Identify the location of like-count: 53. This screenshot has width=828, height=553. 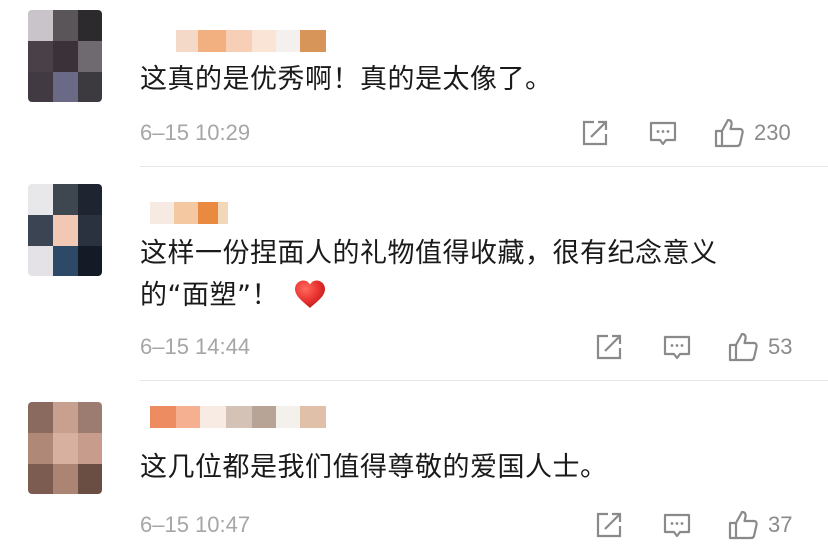
(780, 346).